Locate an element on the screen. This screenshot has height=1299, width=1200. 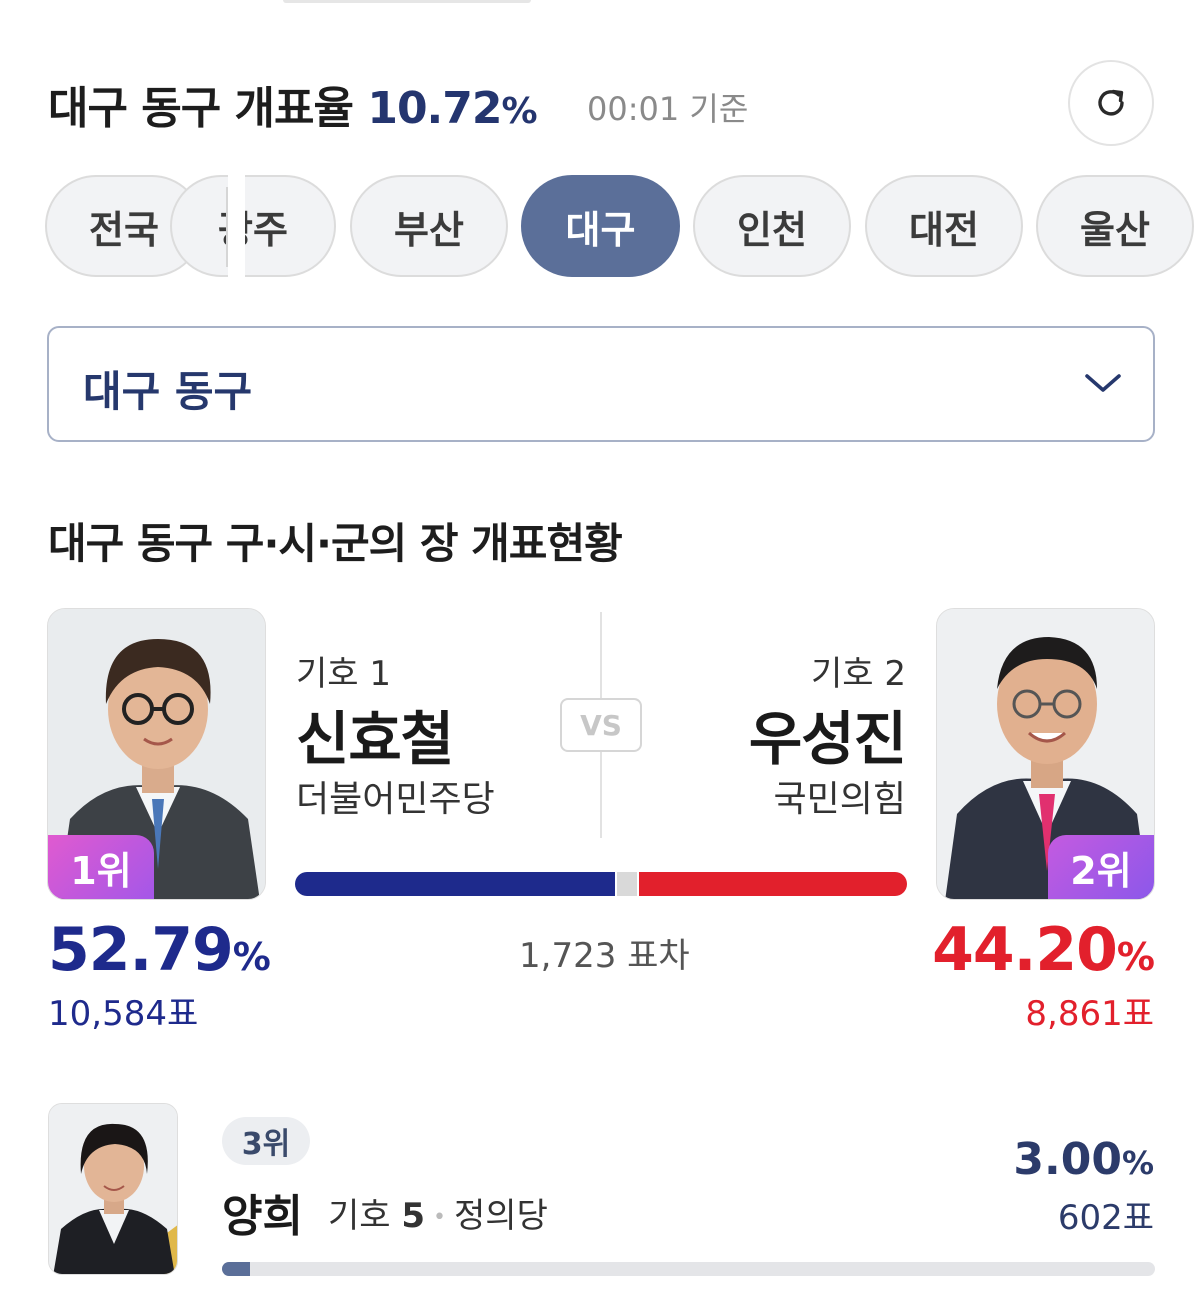
candidate-1-percent-value: 52.79 is located at coordinates (141, 950).